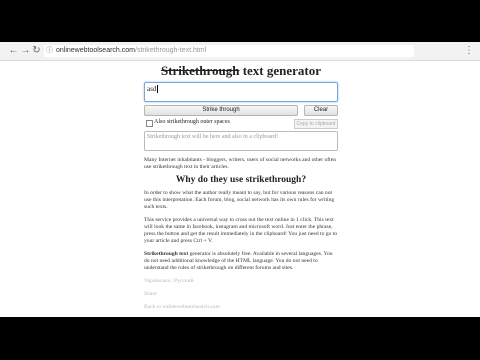 The image size is (480, 360). What do you see at coordinates (221, 110) in the screenshot?
I see `strike-through-button: Strike through` at bounding box center [221, 110].